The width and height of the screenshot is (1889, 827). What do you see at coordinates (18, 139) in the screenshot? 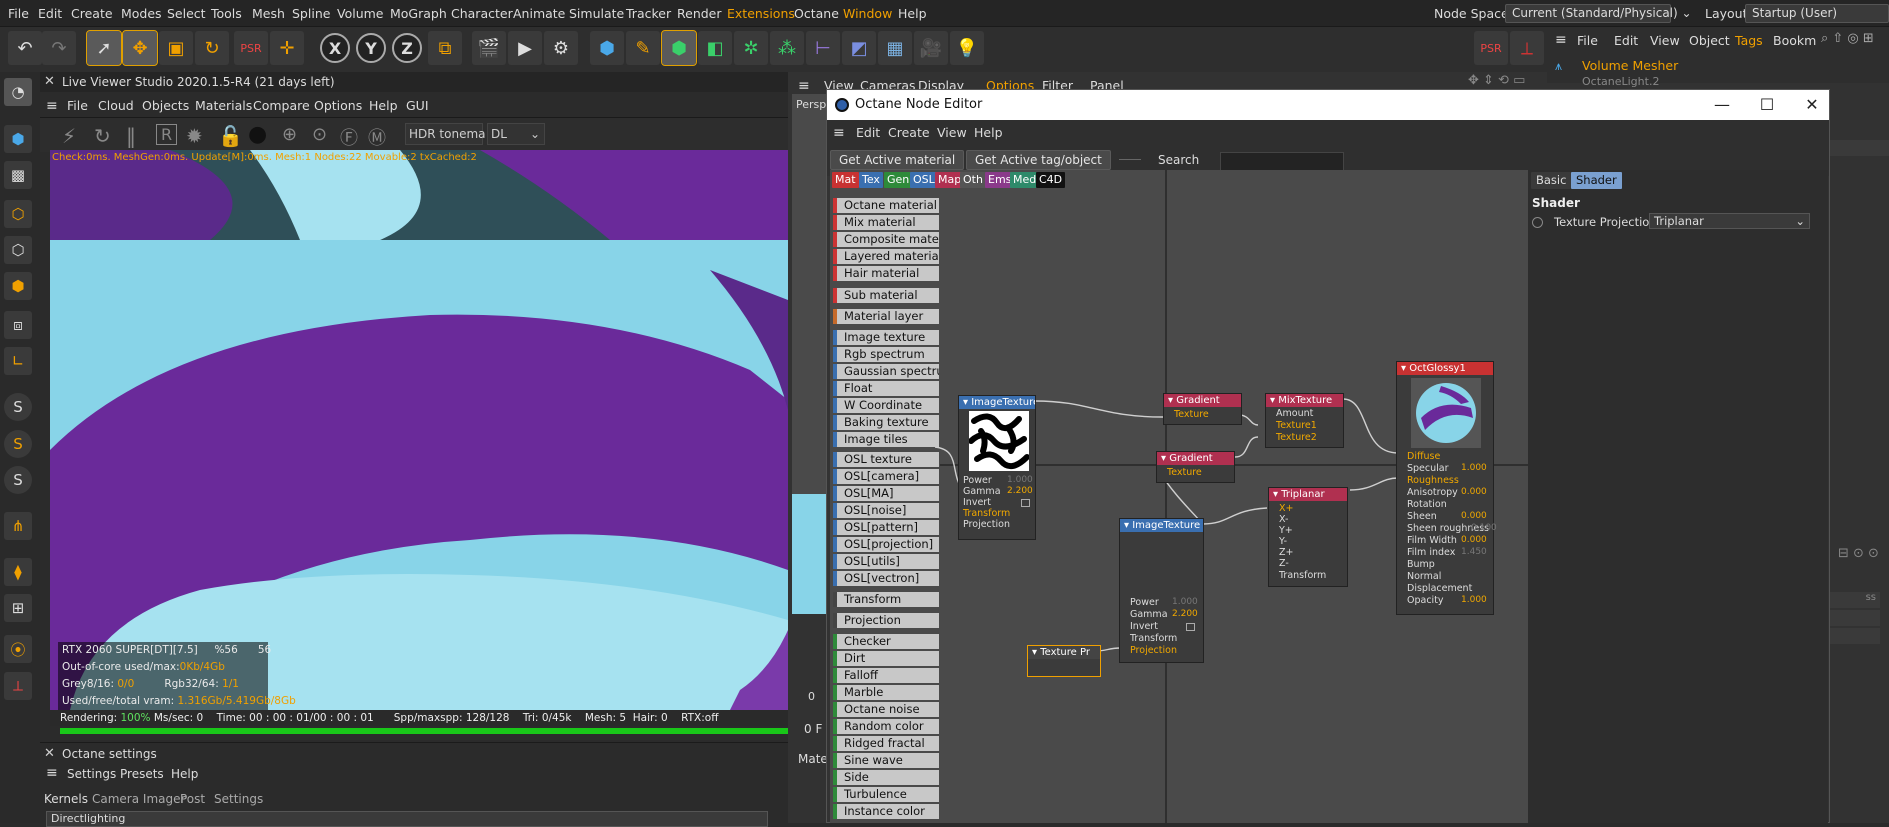
I see `model-mode-icon: ⬢` at bounding box center [18, 139].